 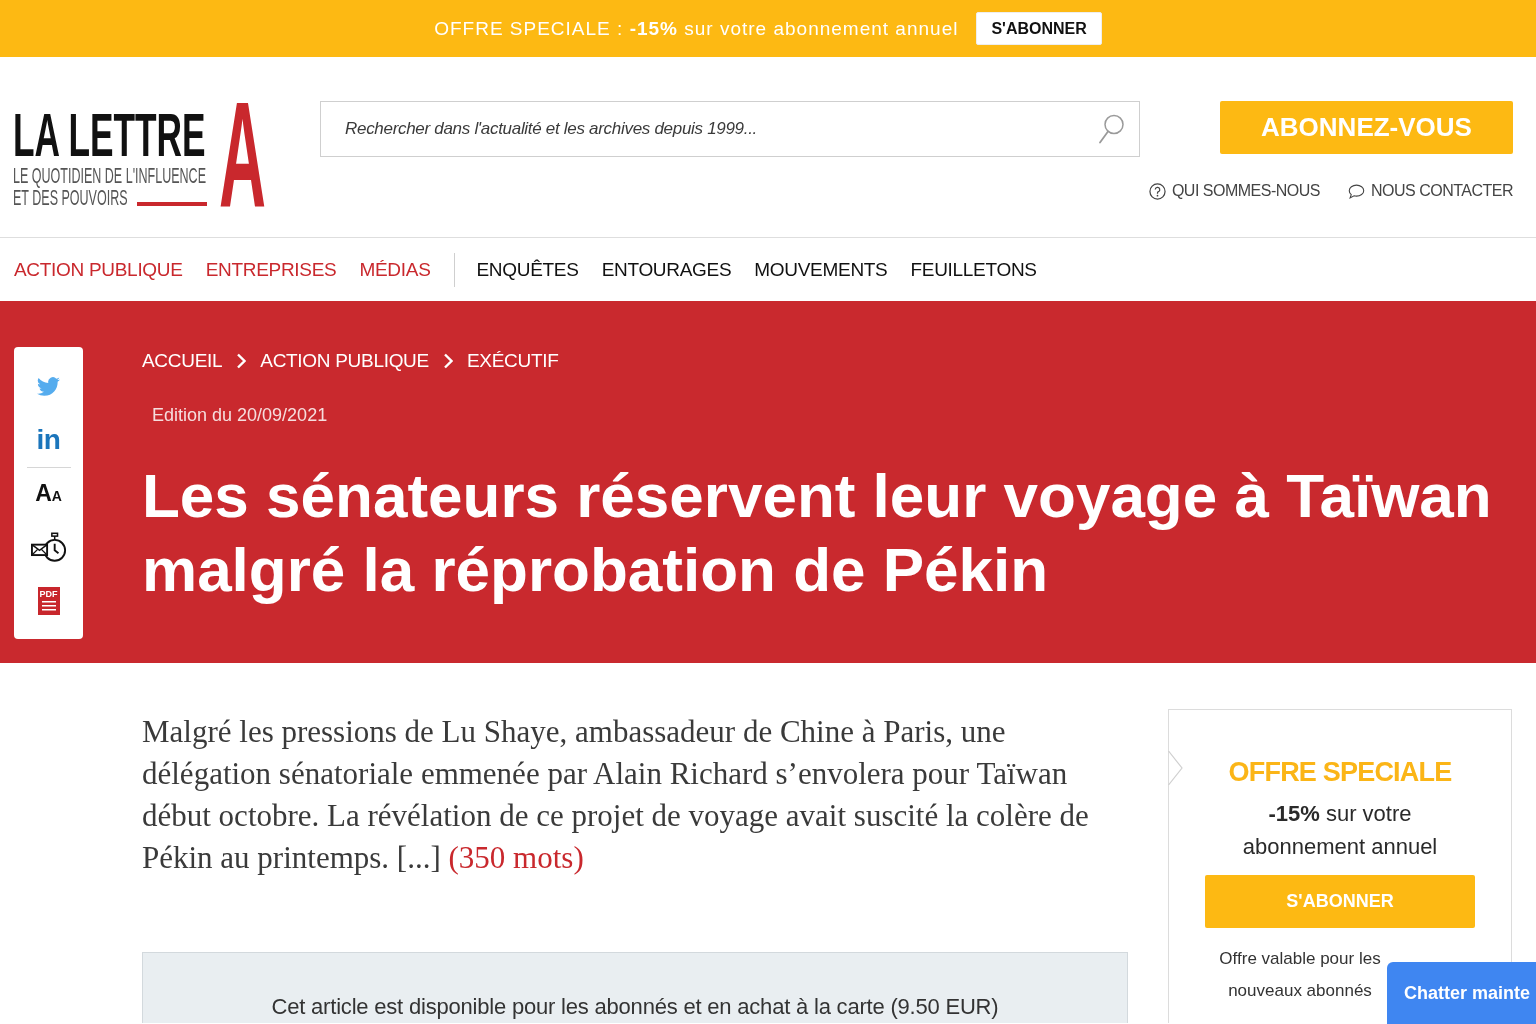 I want to click on nav-link: MOUVEMENTS, so click(x=821, y=269).